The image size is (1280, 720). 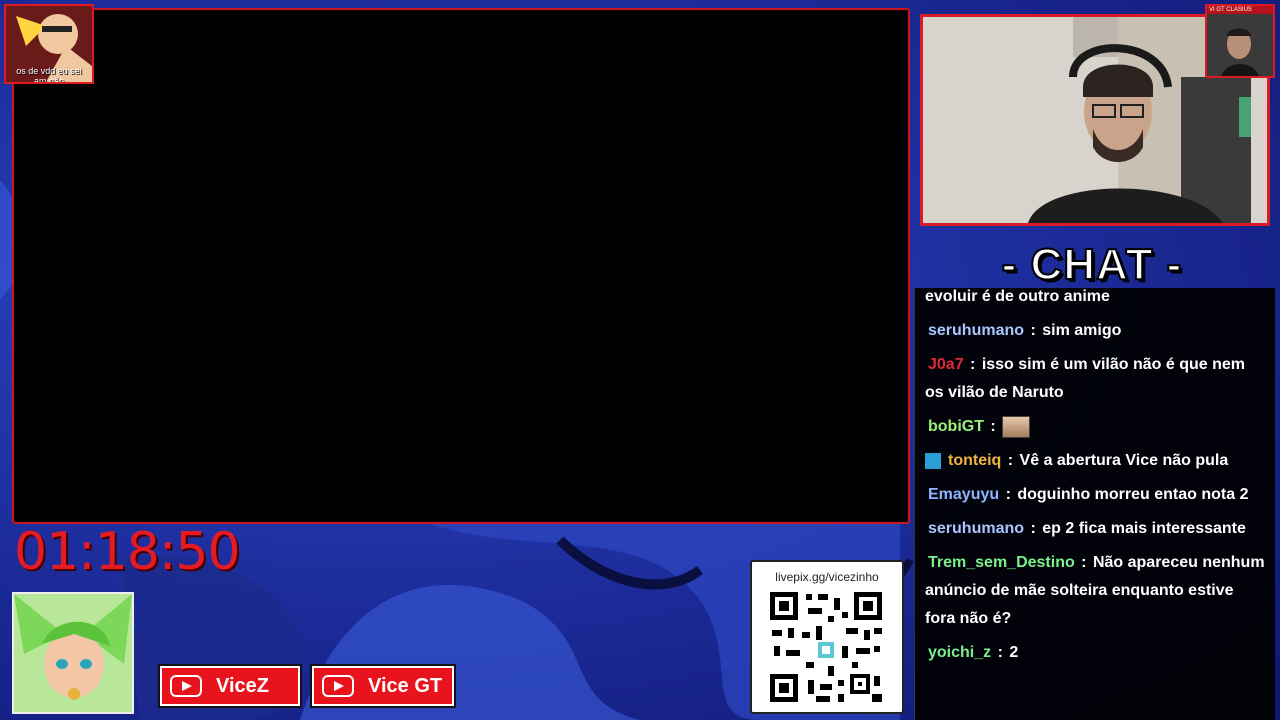 I want to click on secondary-webcam: VI GT CLASIUS, so click(x=1240, y=41).